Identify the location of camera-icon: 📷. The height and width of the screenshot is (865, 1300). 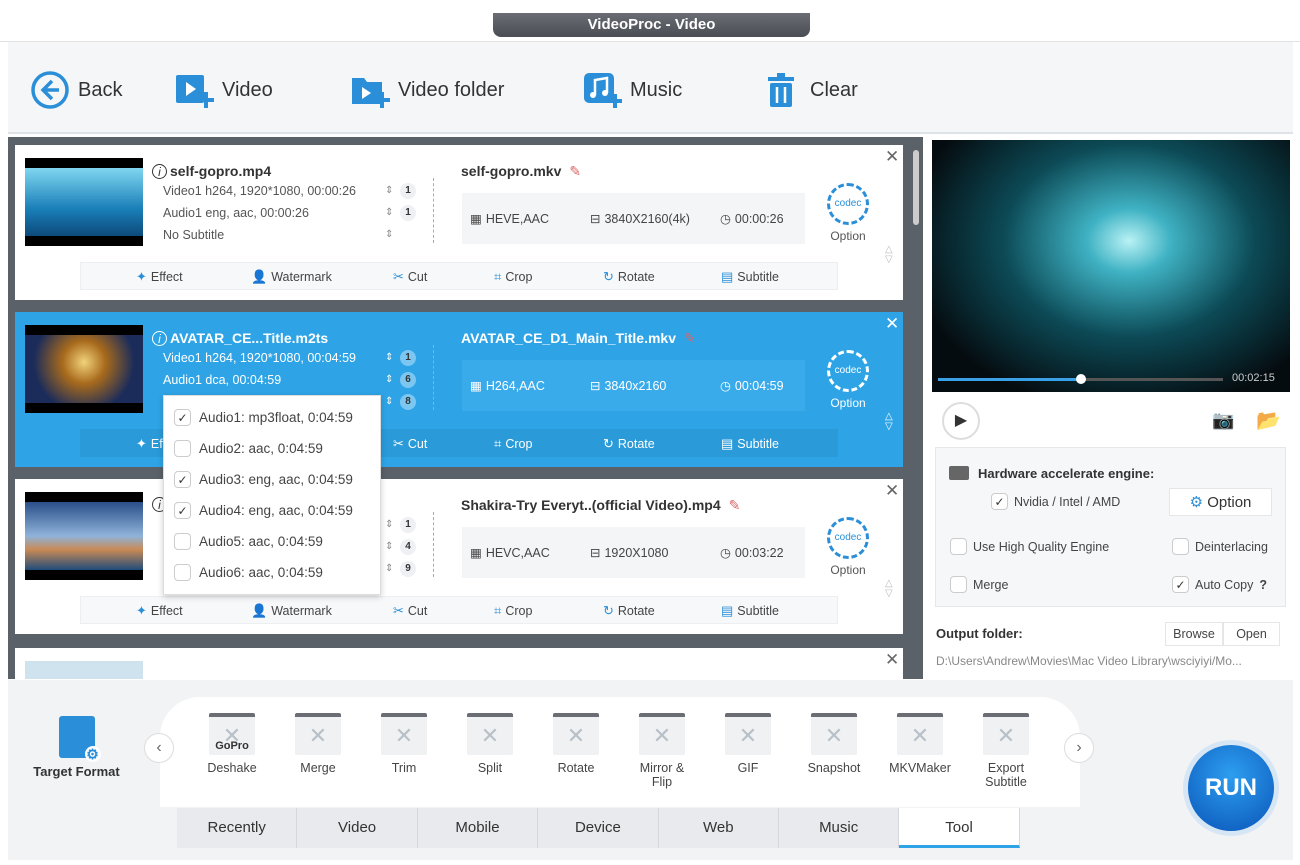
(1223, 420).